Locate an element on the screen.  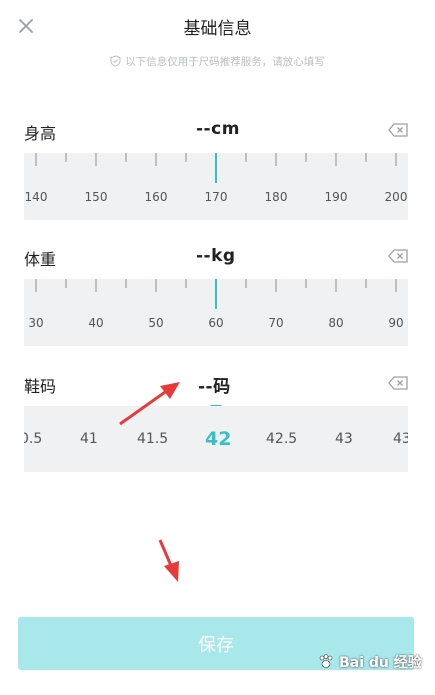
ruler-tick-label: 80 is located at coordinates (335, 323).